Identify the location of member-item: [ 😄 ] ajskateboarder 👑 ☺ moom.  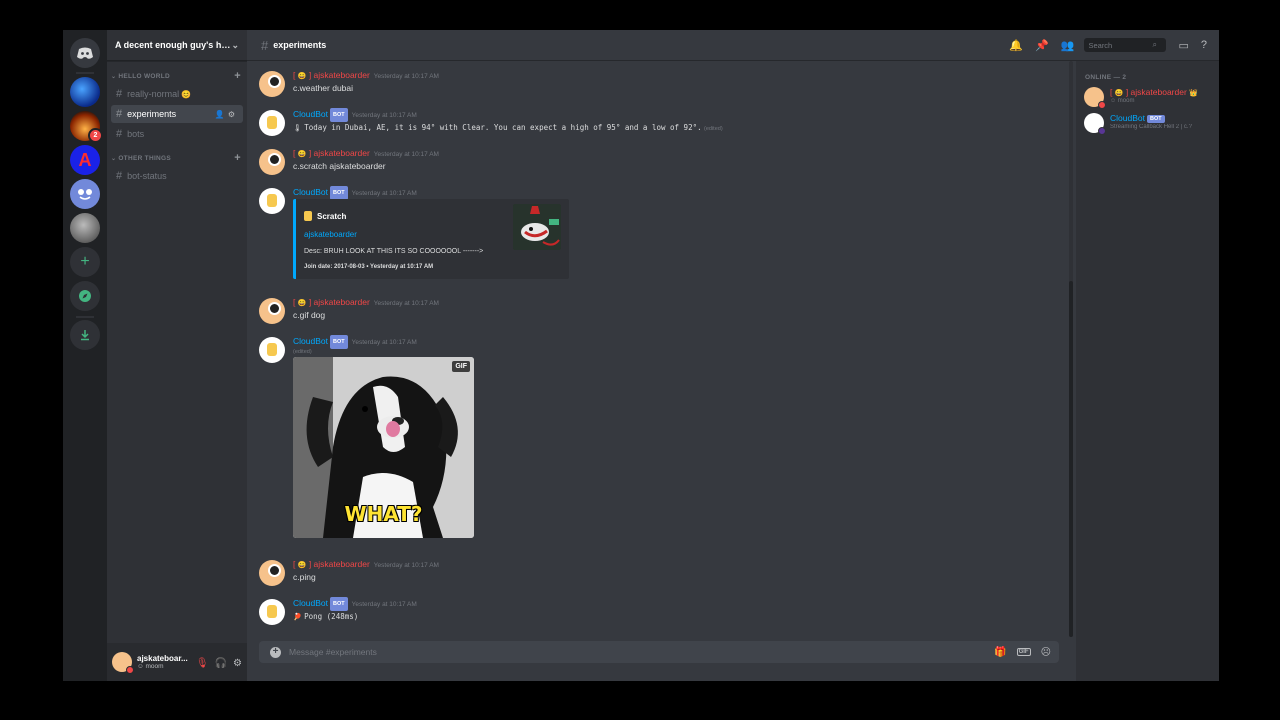
(1149, 98).